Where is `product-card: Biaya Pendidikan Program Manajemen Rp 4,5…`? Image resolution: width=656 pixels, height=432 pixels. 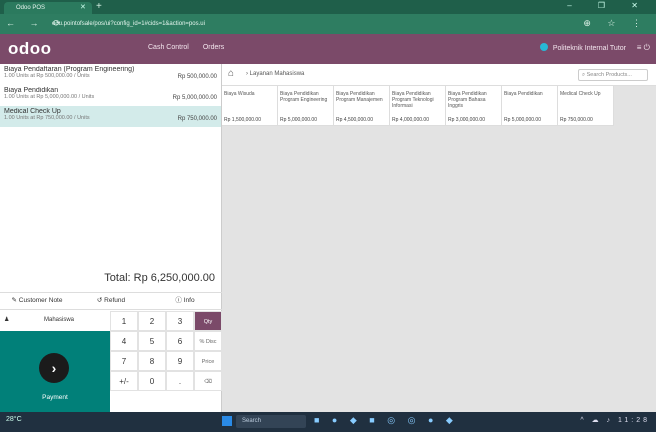
product-card: Biaya Pendidikan Program Manajemen Rp 4,5… is located at coordinates (362, 106).